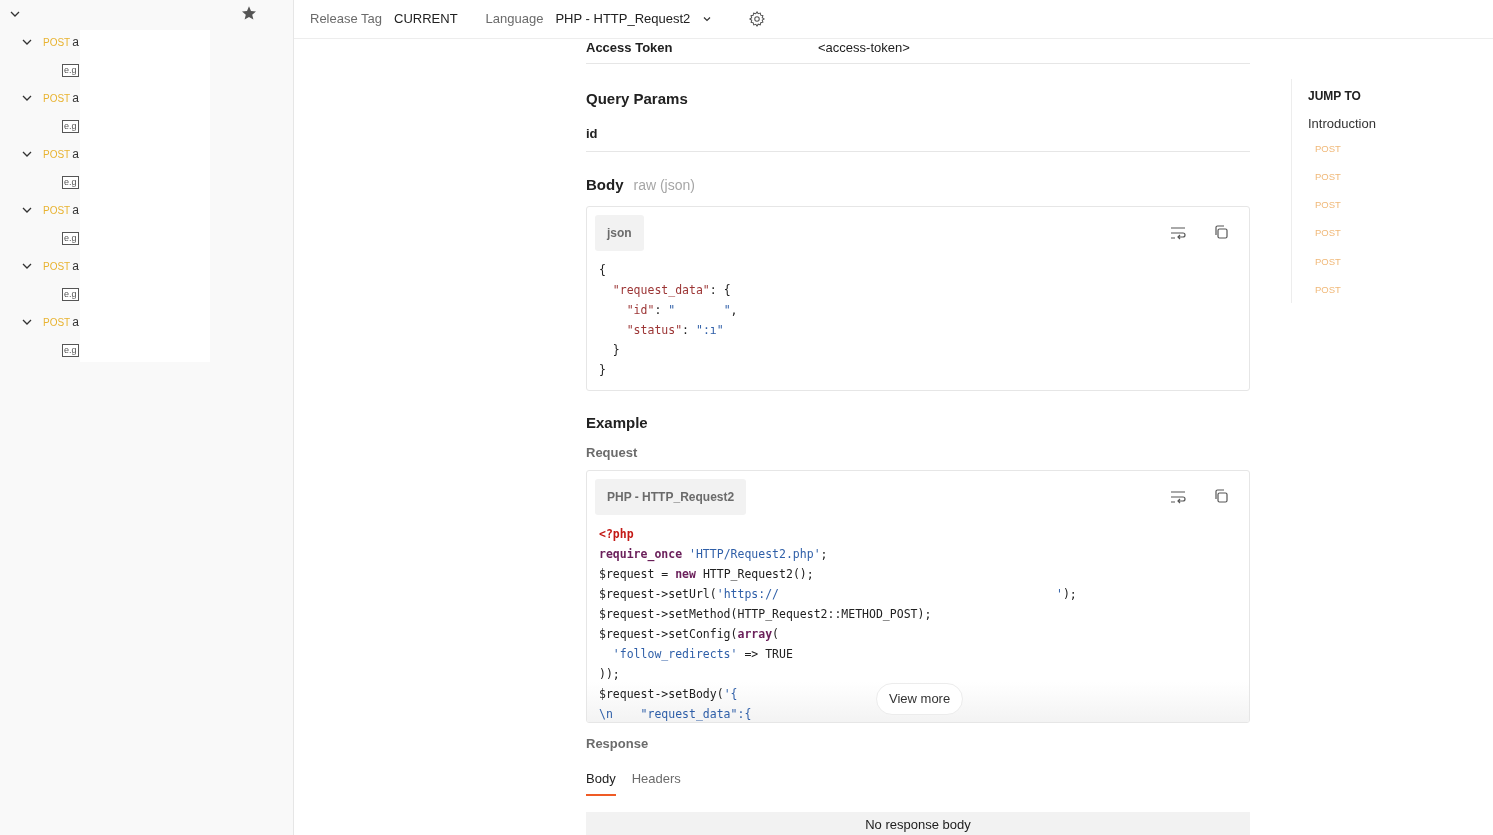  I want to click on jump-link: Introduction, so click(1342, 124).